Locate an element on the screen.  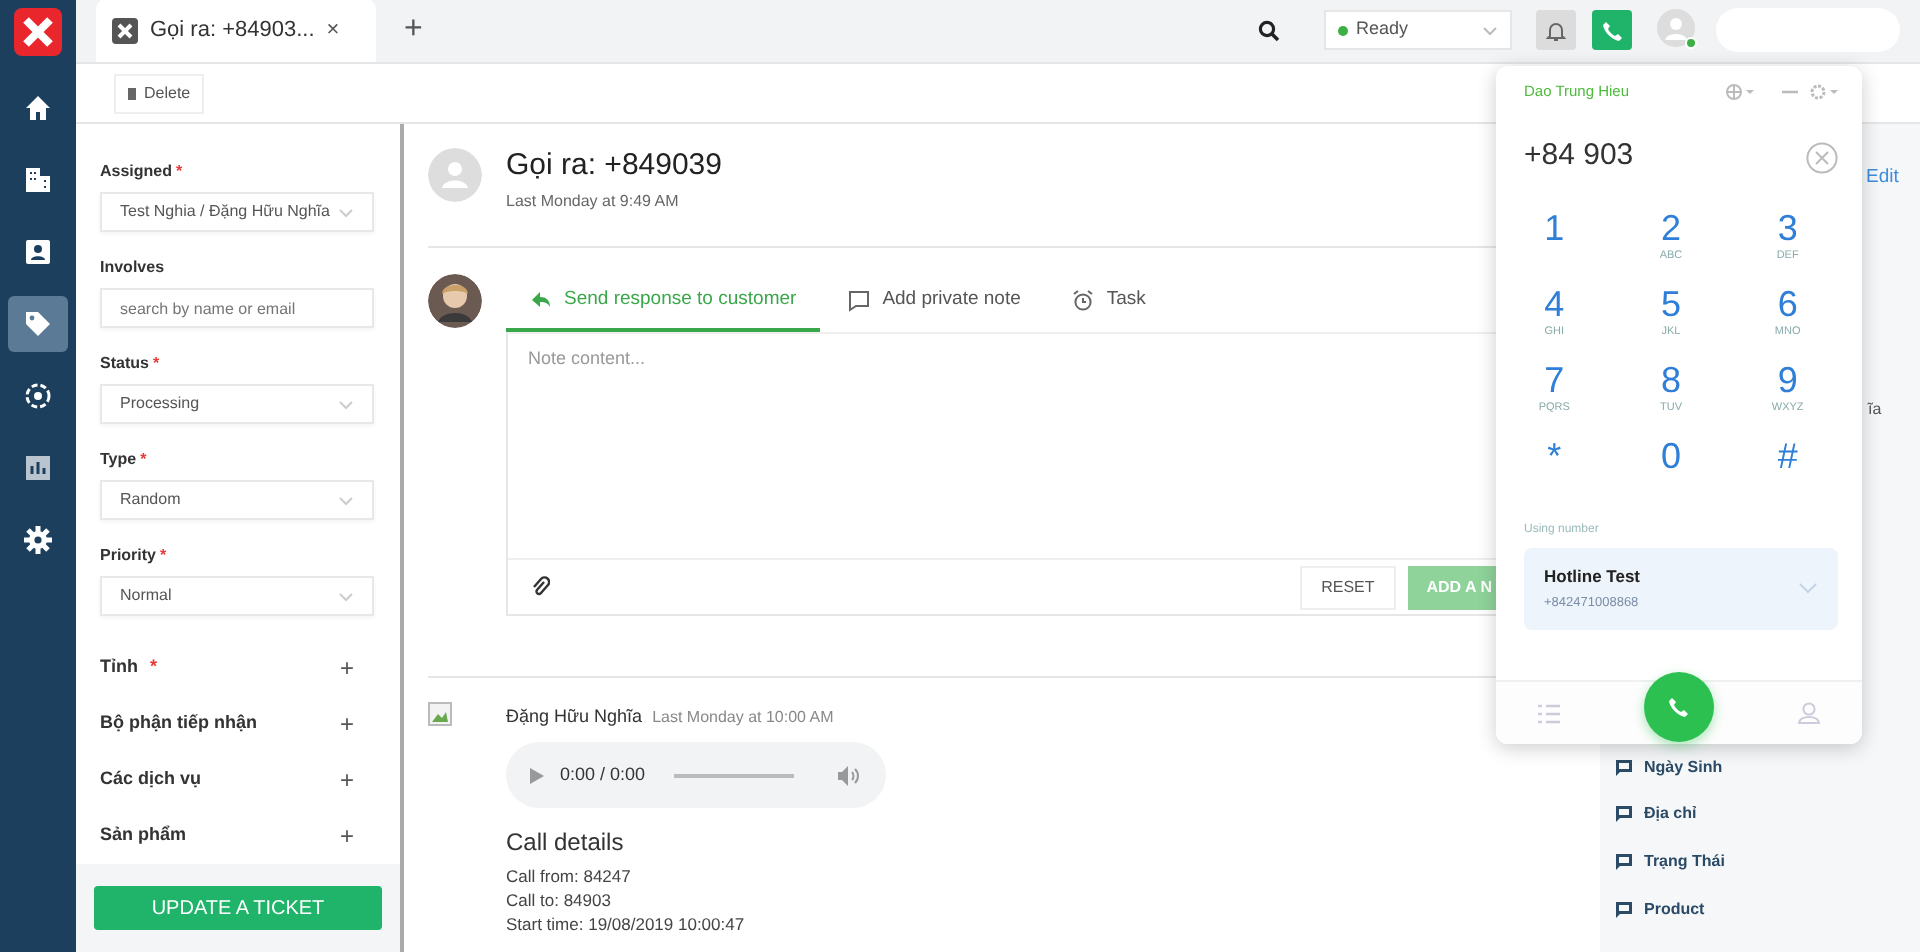
field-text: ĩa is located at coordinates (1875, 410).